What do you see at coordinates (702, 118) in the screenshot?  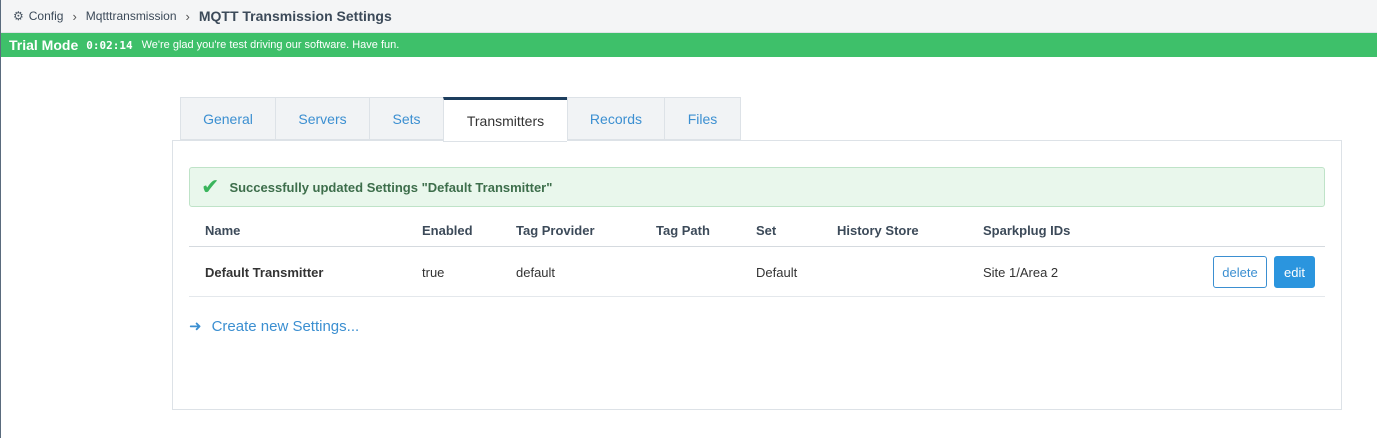 I see `tab-files: Files` at bounding box center [702, 118].